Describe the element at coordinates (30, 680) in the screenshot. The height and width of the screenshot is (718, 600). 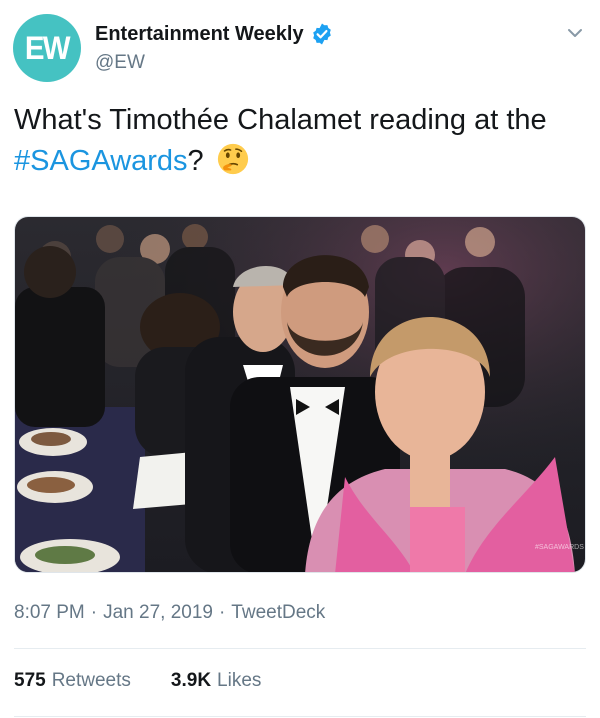
I see `retweets-count: 575` at that location.